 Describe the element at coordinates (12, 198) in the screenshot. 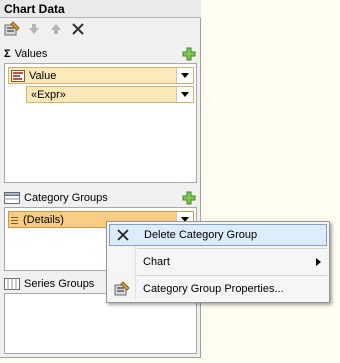

I see `category-groups-icon` at that location.